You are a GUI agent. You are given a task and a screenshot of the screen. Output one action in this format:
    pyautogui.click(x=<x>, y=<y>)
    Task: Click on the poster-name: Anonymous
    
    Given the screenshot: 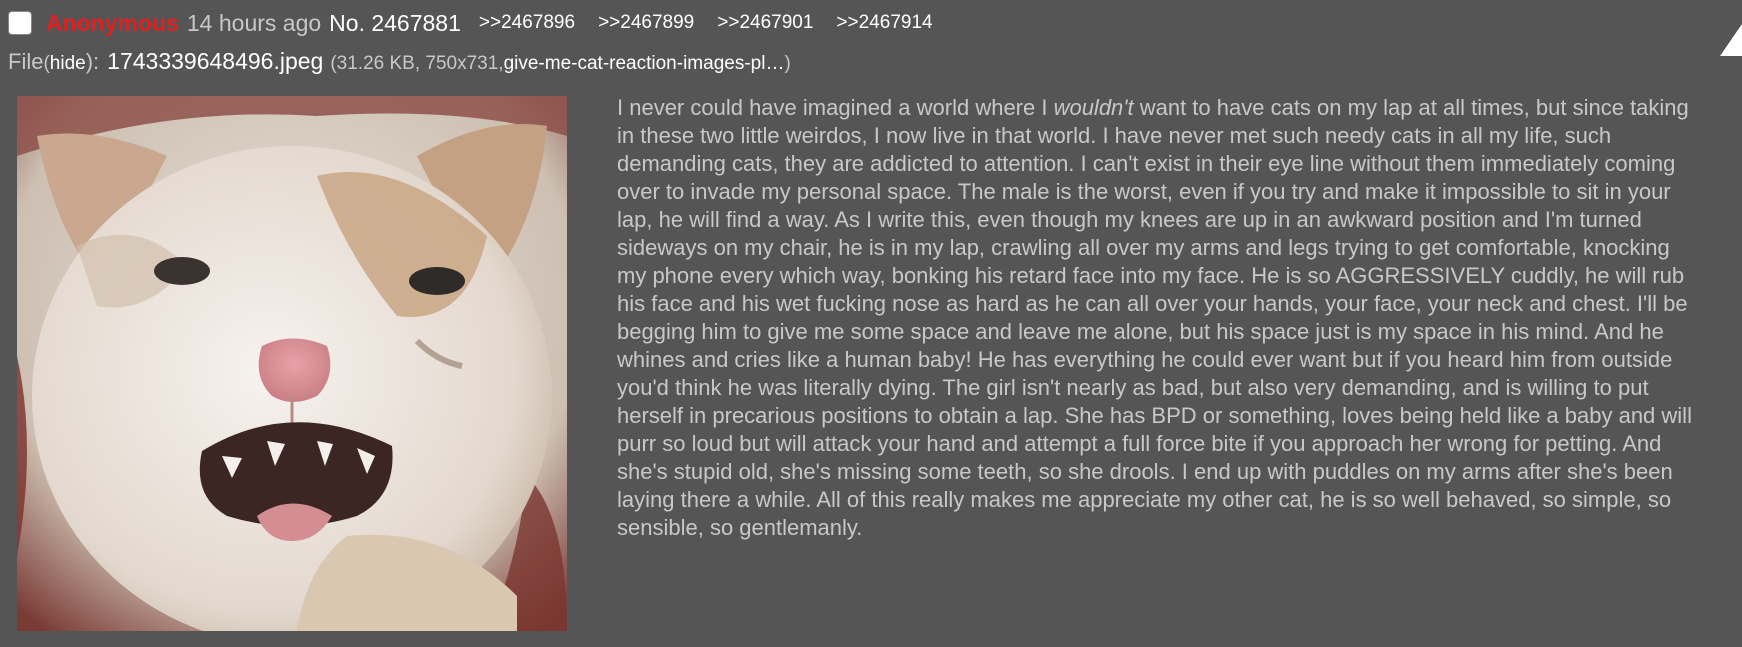 What is the action you would take?
    pyautogui.click(x=112, y=22)
    